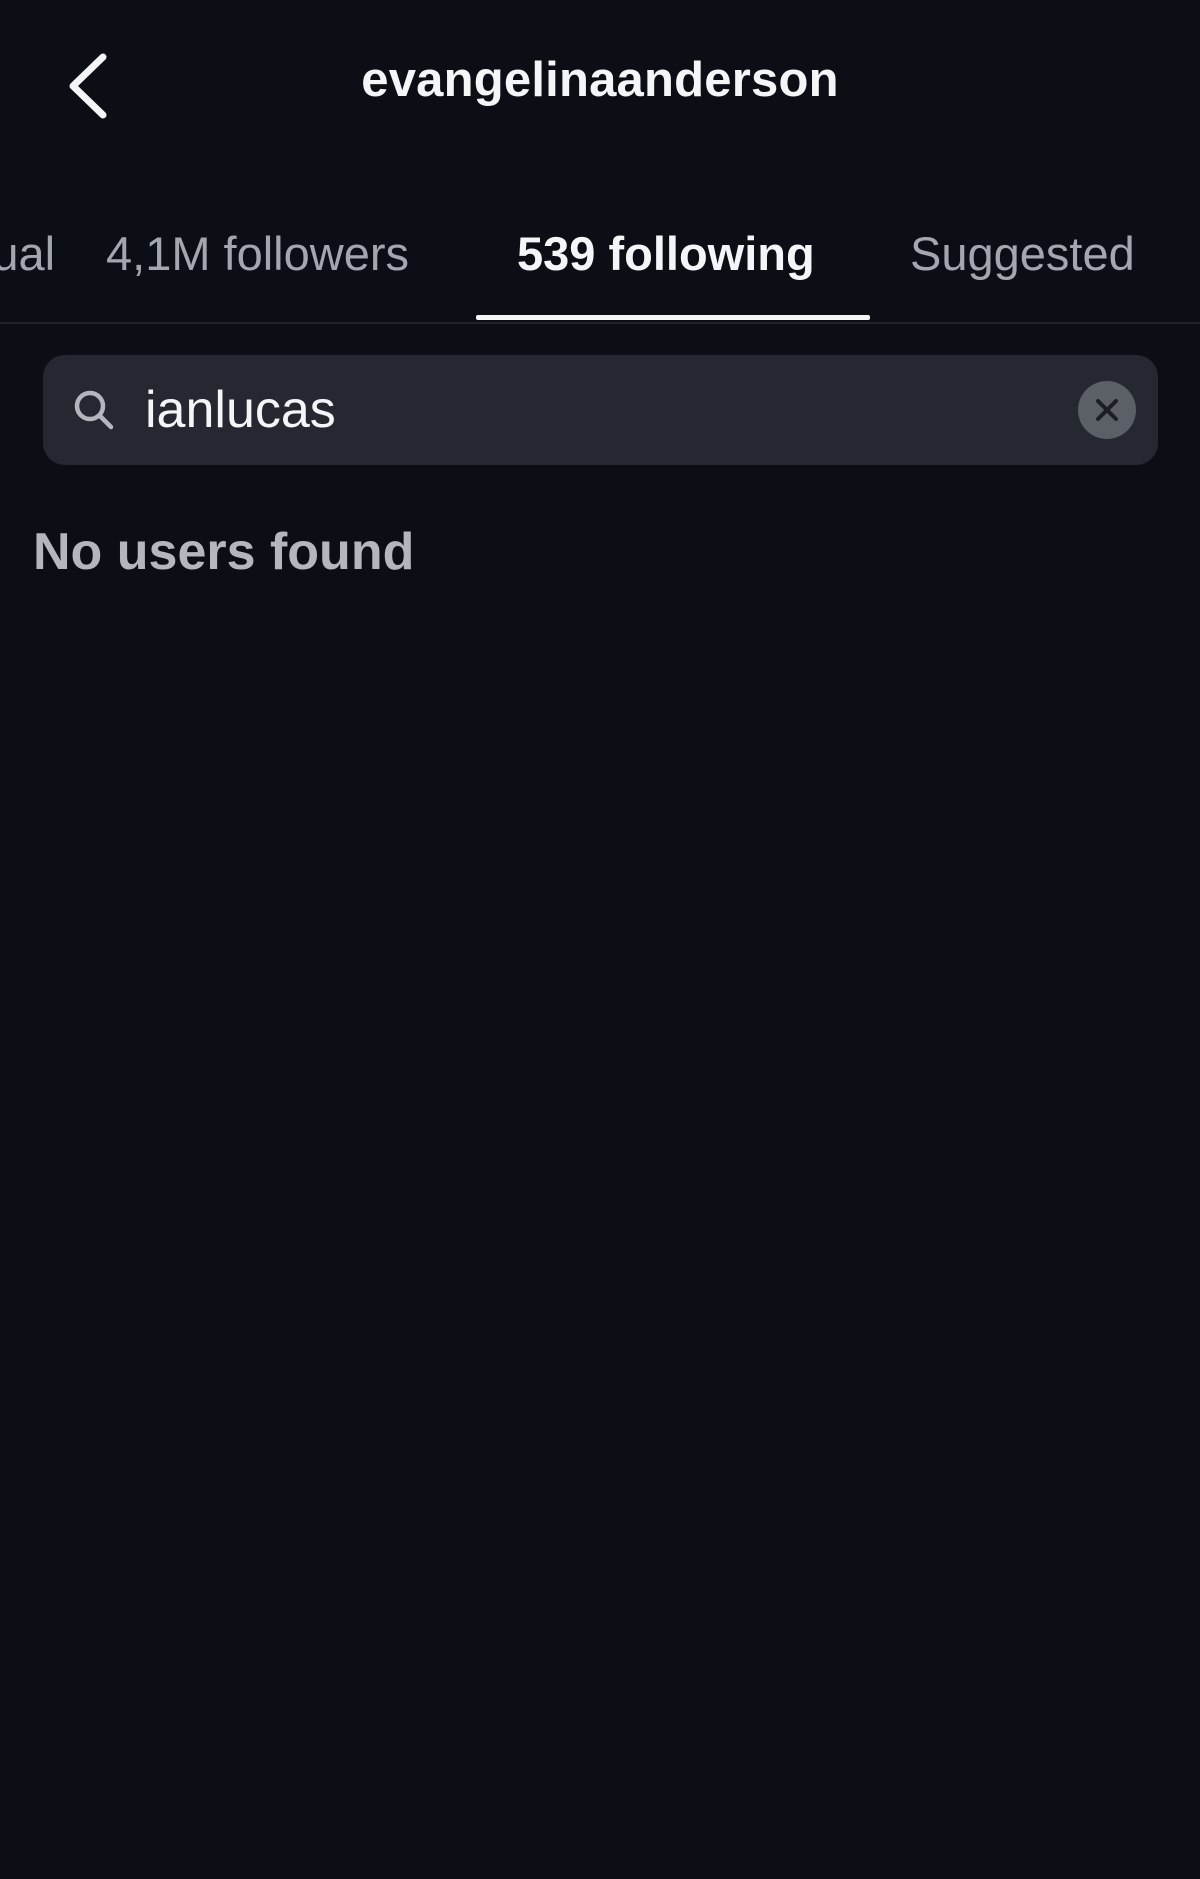 The image size is (1200, 1879). I want to click on tab-mutual: Mutual, so click(27, 253).